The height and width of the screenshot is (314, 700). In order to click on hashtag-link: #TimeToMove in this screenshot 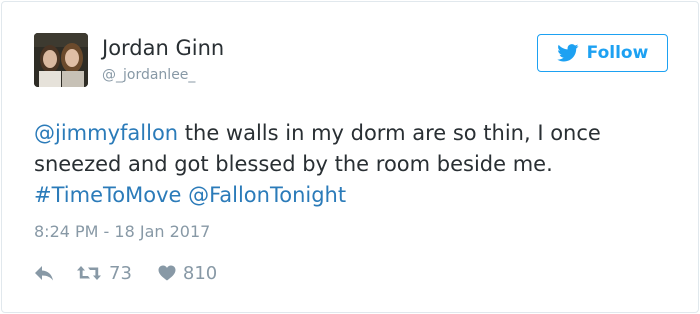, I will do `click(107, 195)`.